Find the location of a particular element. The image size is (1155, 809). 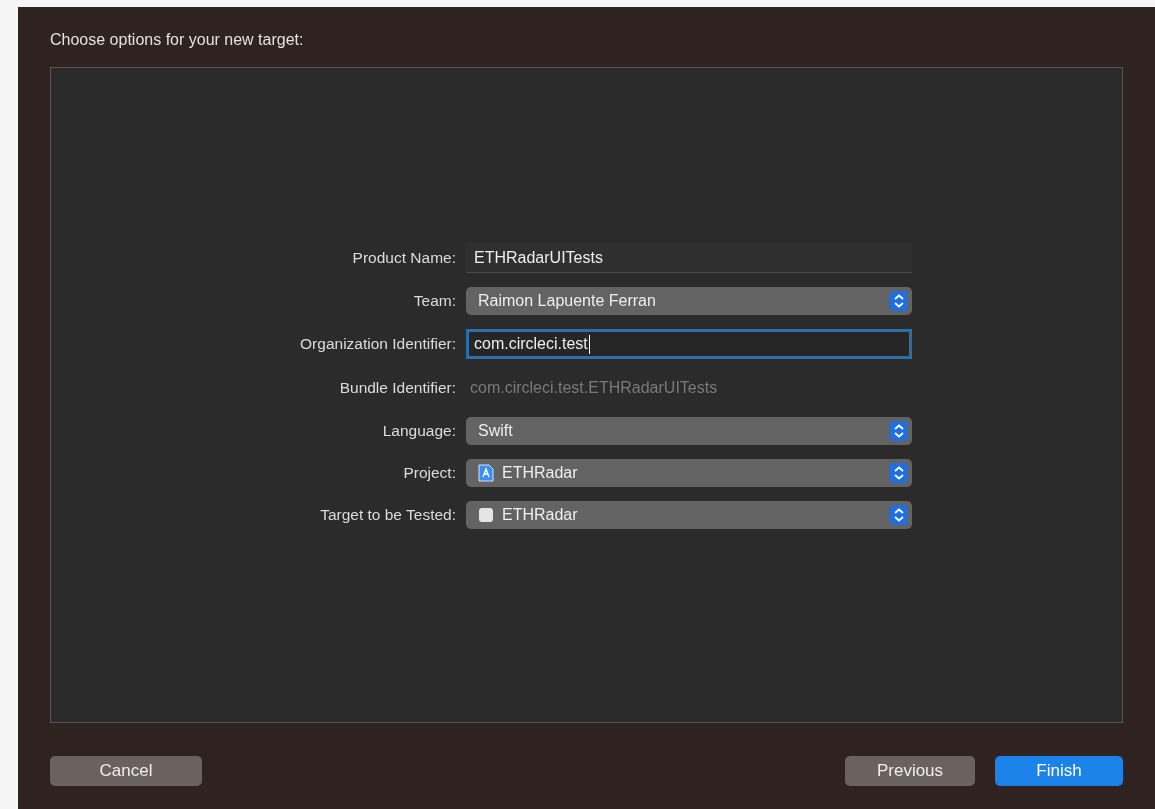

text-field: ETHRadarUITests is located at coordinates (689, 258).